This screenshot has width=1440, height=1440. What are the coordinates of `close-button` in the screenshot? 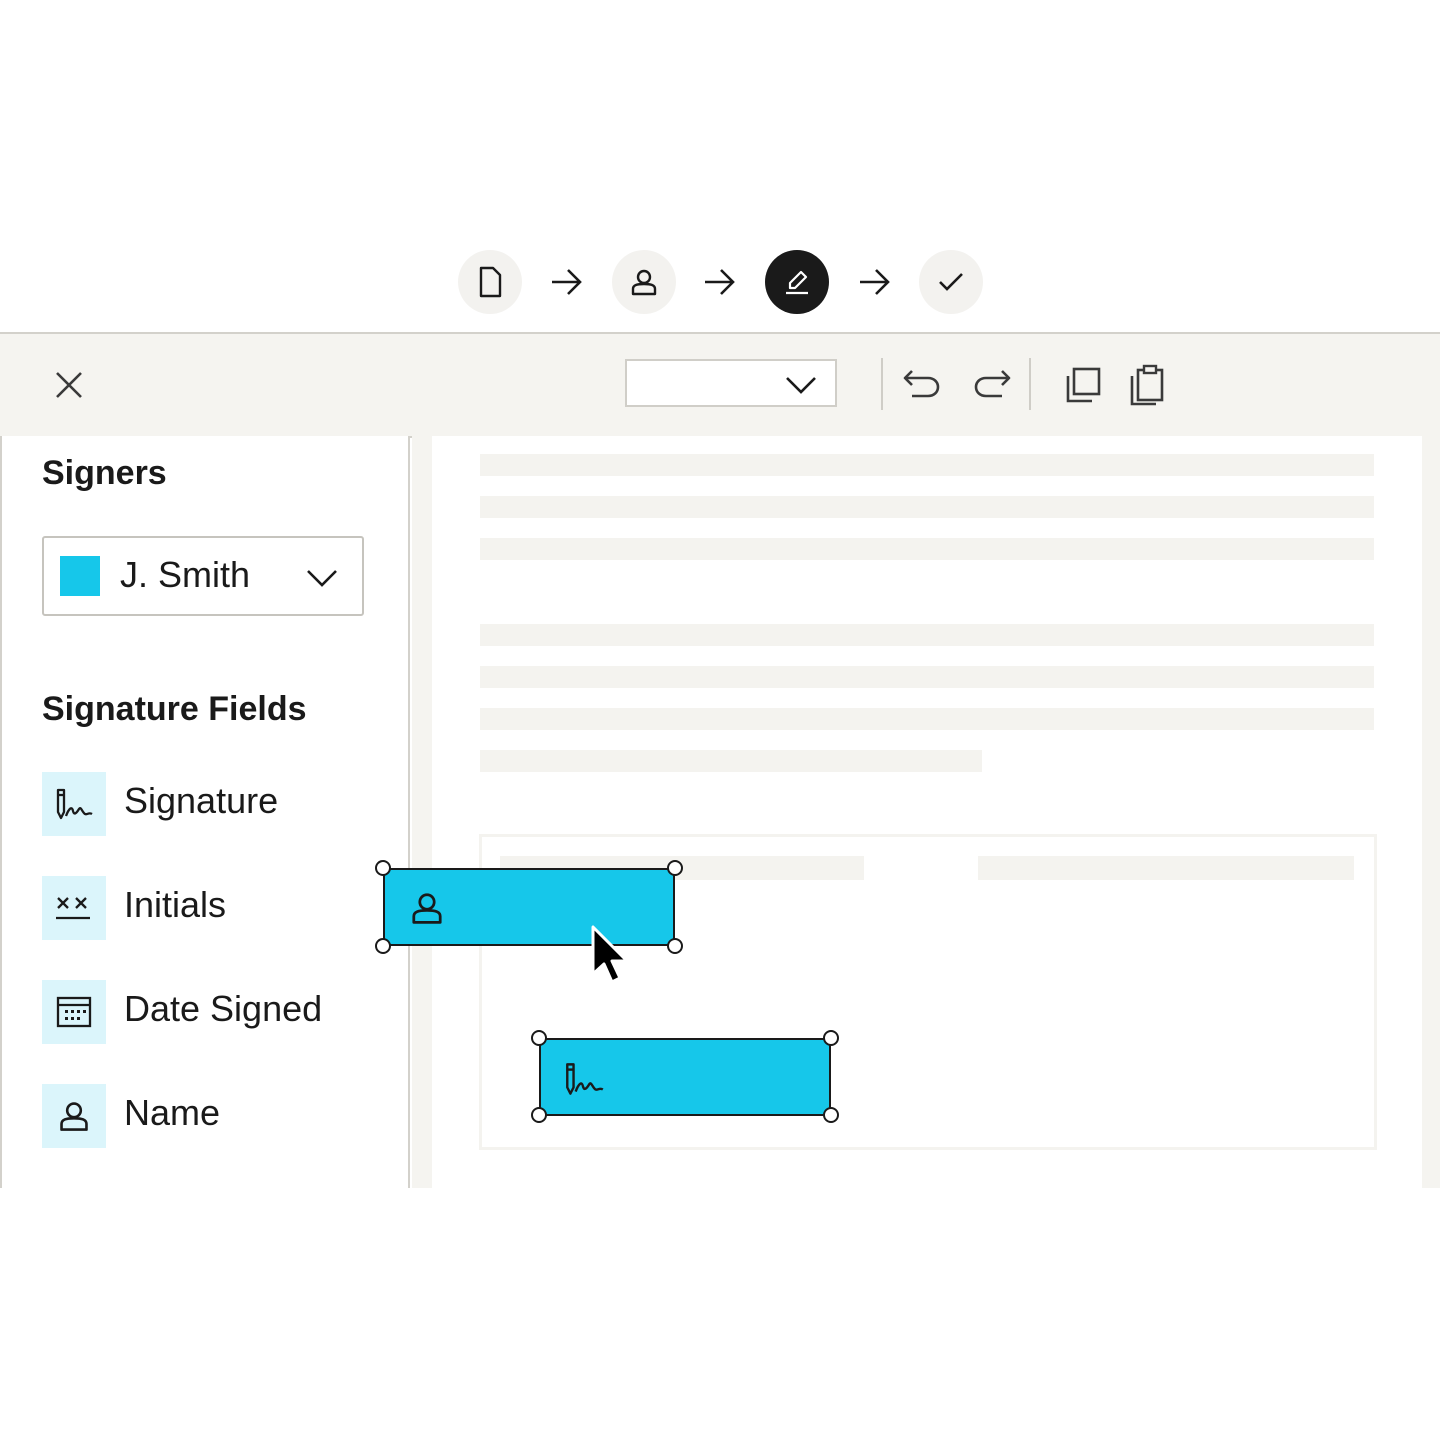 It's located at (69, 385).